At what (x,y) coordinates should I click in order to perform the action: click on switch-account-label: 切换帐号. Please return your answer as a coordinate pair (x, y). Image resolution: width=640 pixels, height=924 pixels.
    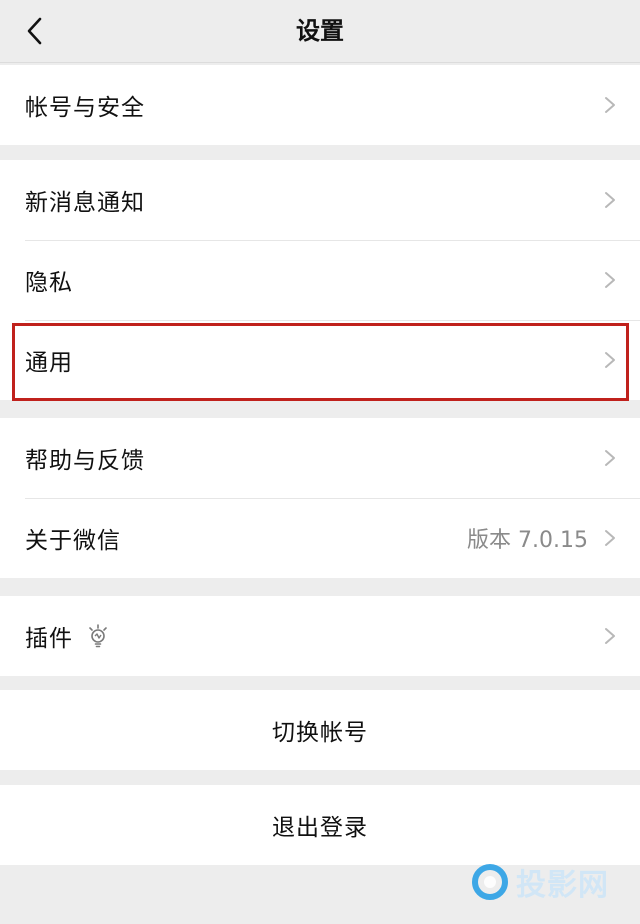
    Looking at the image, I should click on (320, 733).